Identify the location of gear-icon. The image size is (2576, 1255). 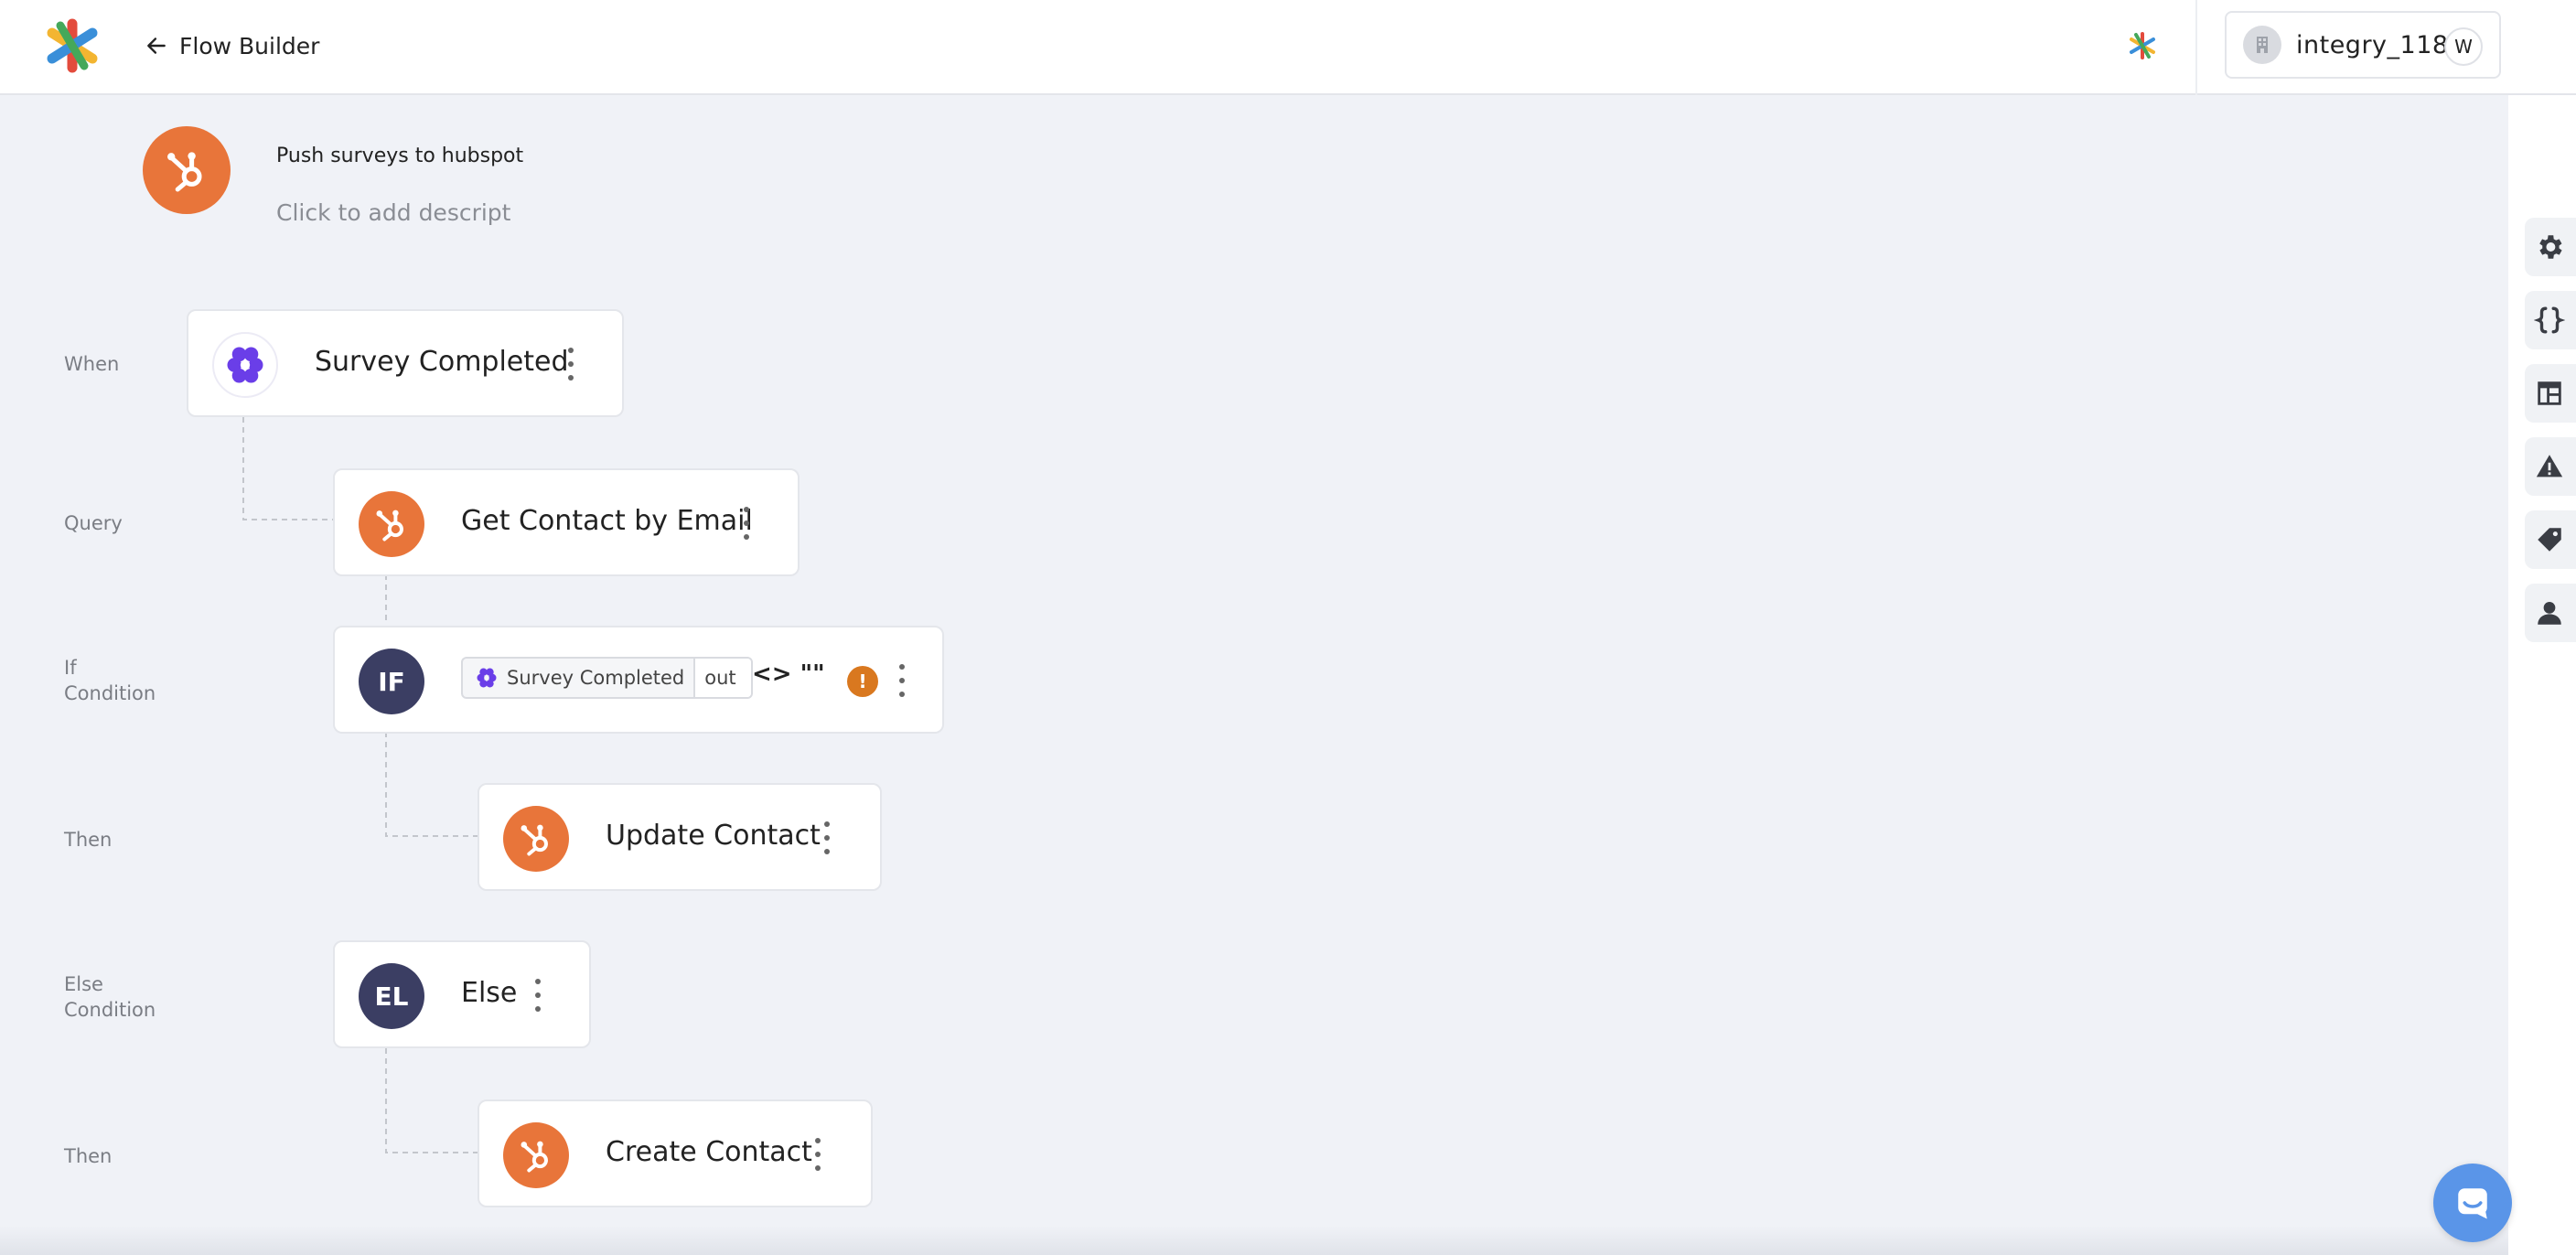
(2550, 247).